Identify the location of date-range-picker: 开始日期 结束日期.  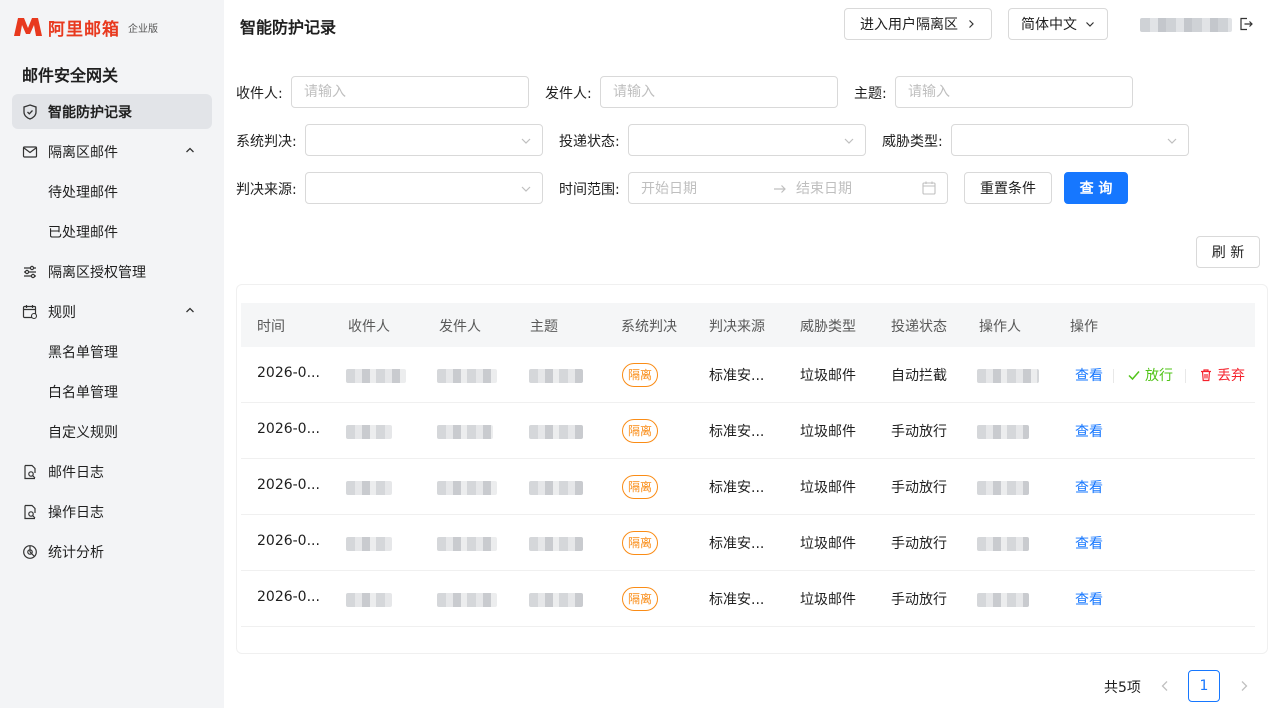
(788, 188).